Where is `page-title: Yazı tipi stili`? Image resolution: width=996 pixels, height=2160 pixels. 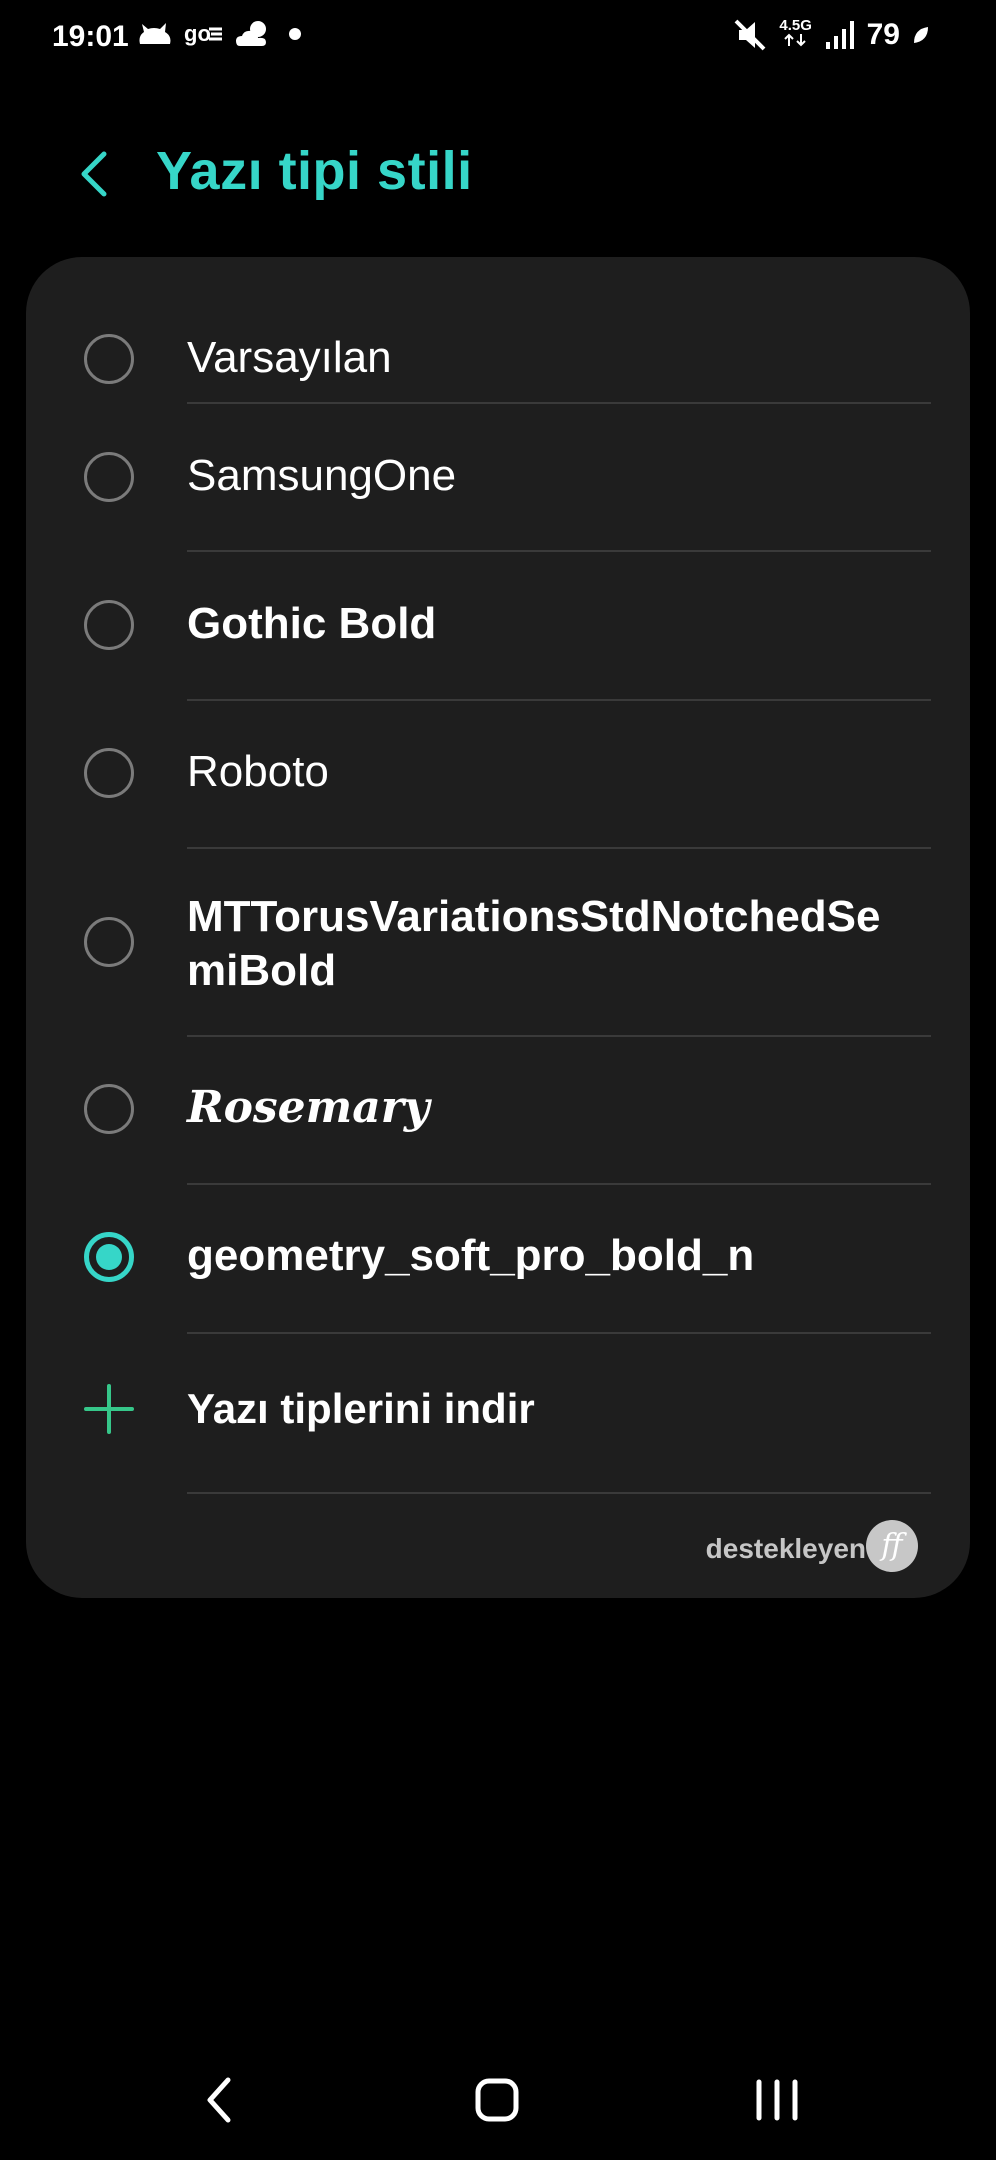 page-title: Yazı tipi stili is located at coordinates (314, 171).